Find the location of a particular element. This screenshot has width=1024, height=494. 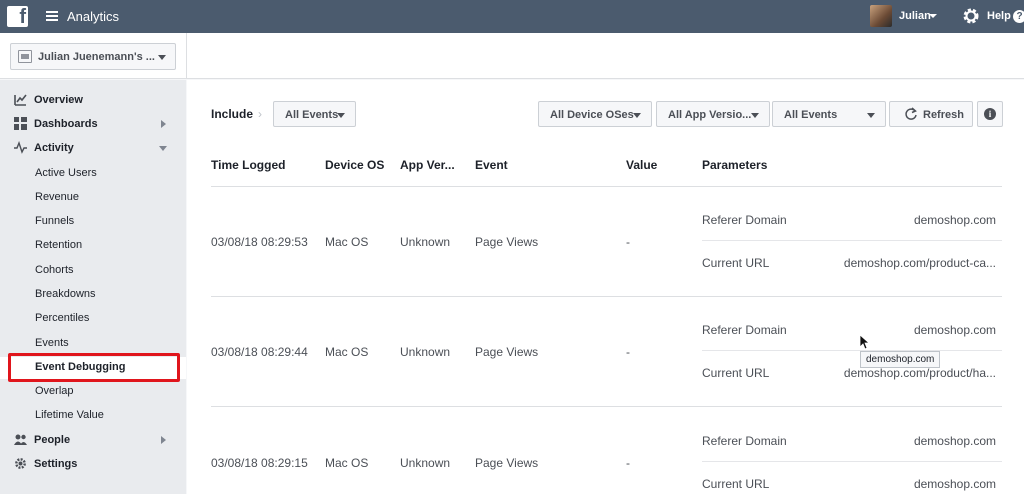

sidebar-item-dashboards: Dashboards is located at coordinates (93, 125).